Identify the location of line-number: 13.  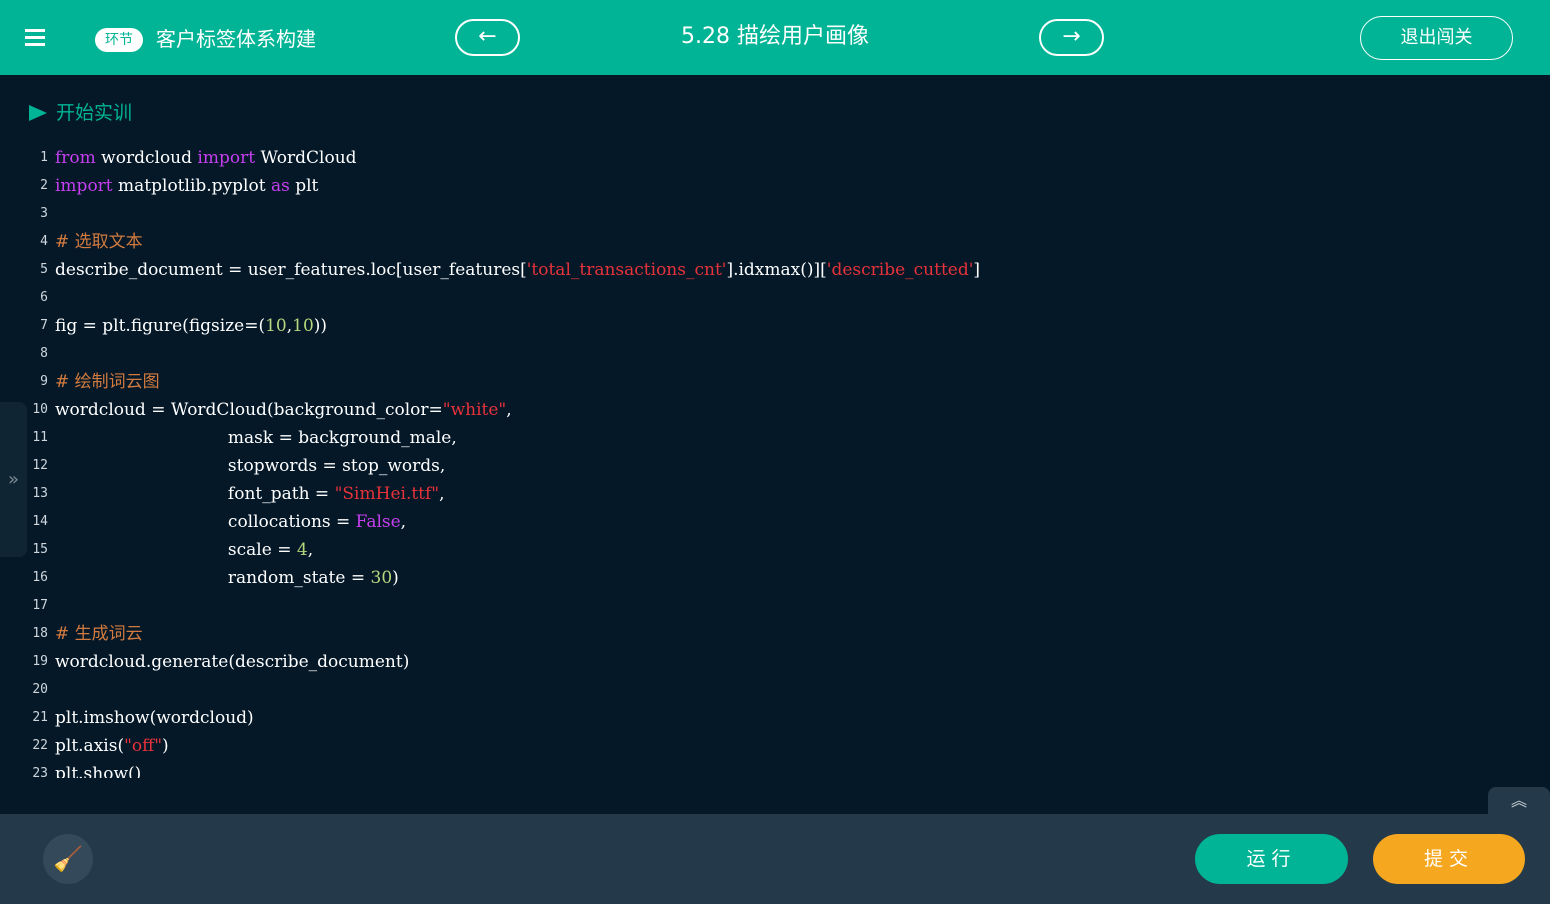
(40, 493).